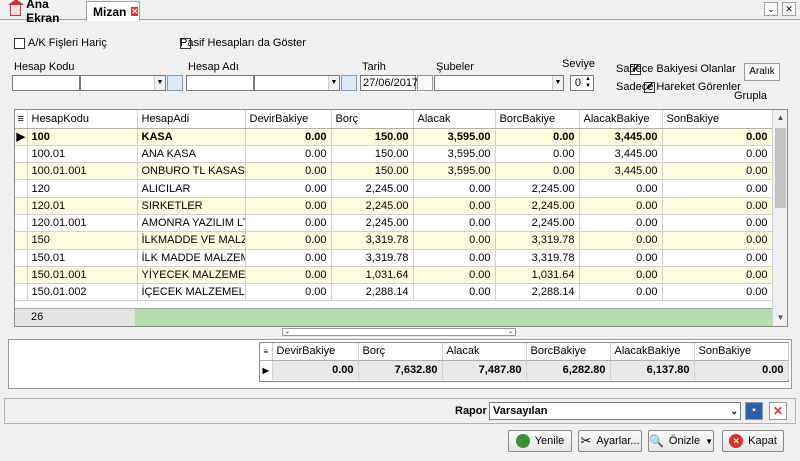 Image resolution: width=800 pixels, height=461 pixels. What do you see at coordinates (499, 83) in the screenshot?
I see `subeler-select: ▼` at bounding box center [499, 83].